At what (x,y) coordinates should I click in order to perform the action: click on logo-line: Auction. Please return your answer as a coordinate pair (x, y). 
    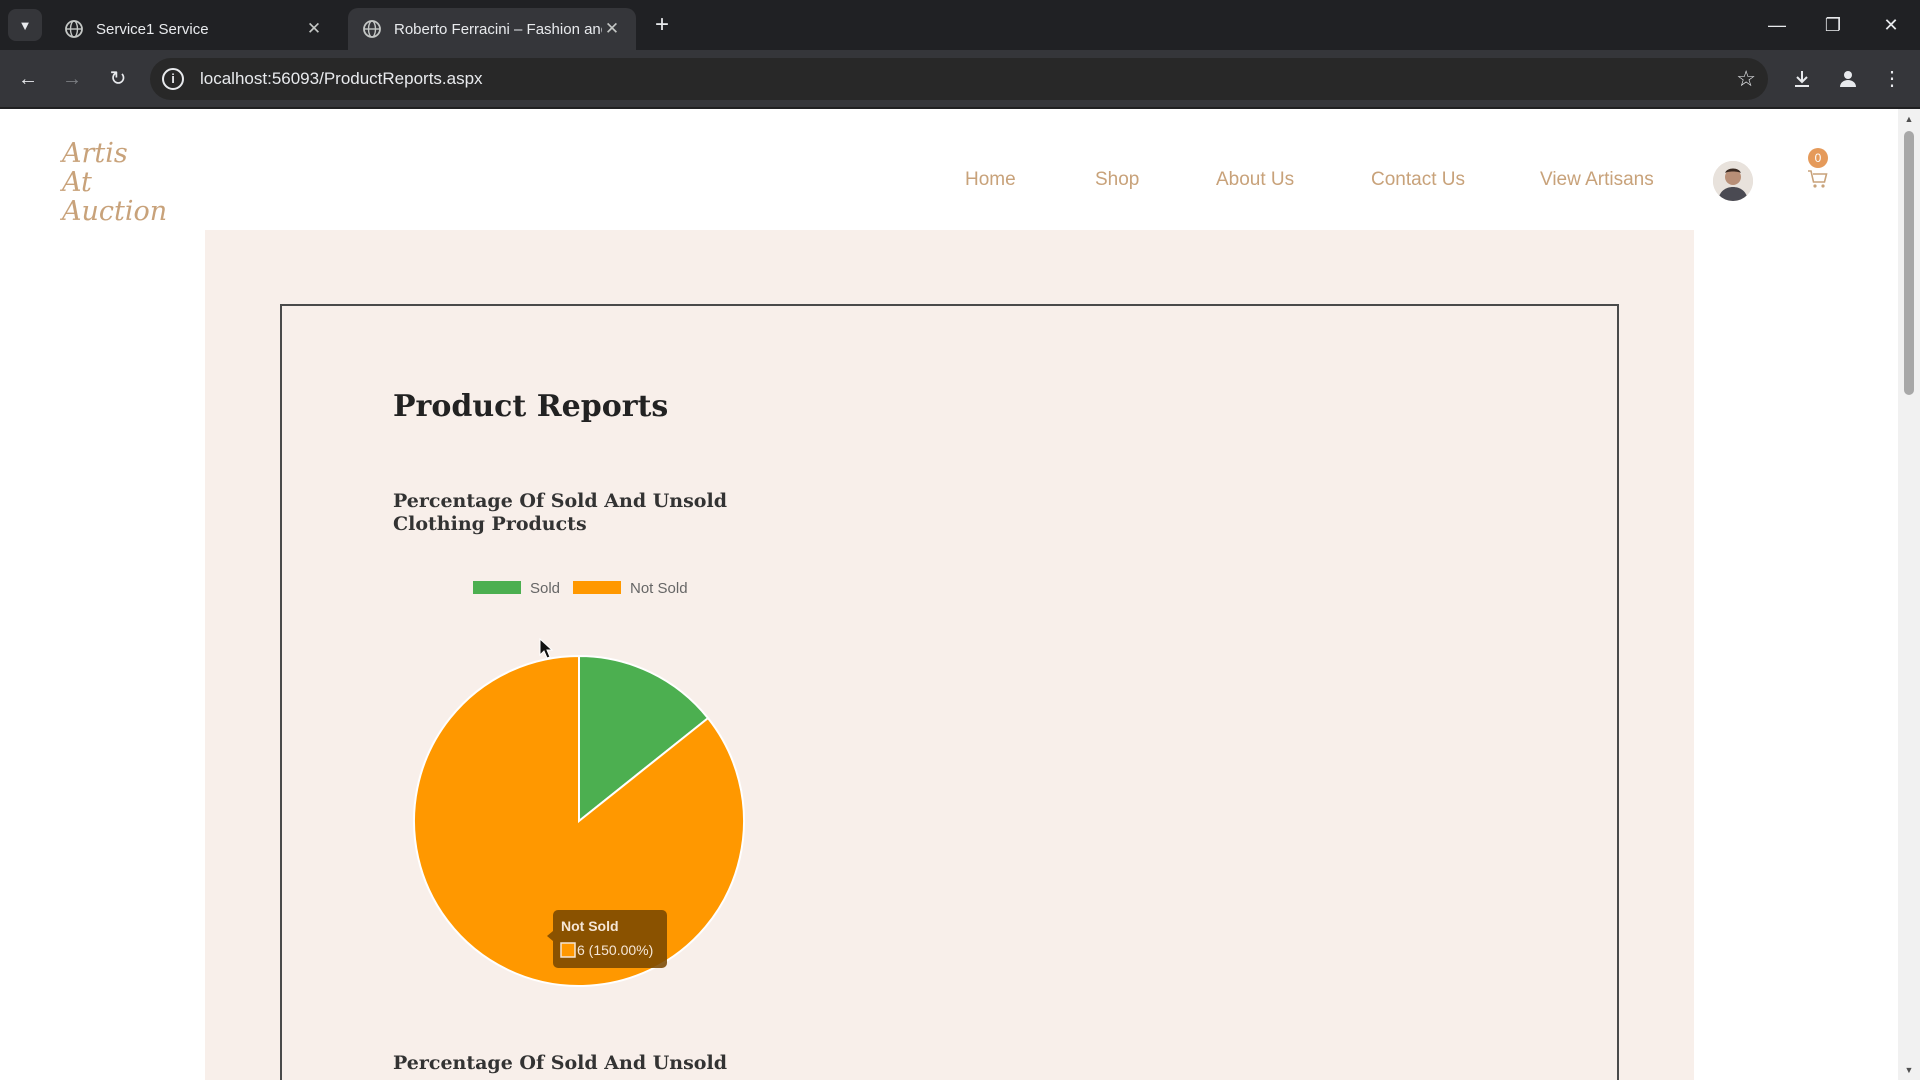
    Looking at the image, I should click on (115, 211).